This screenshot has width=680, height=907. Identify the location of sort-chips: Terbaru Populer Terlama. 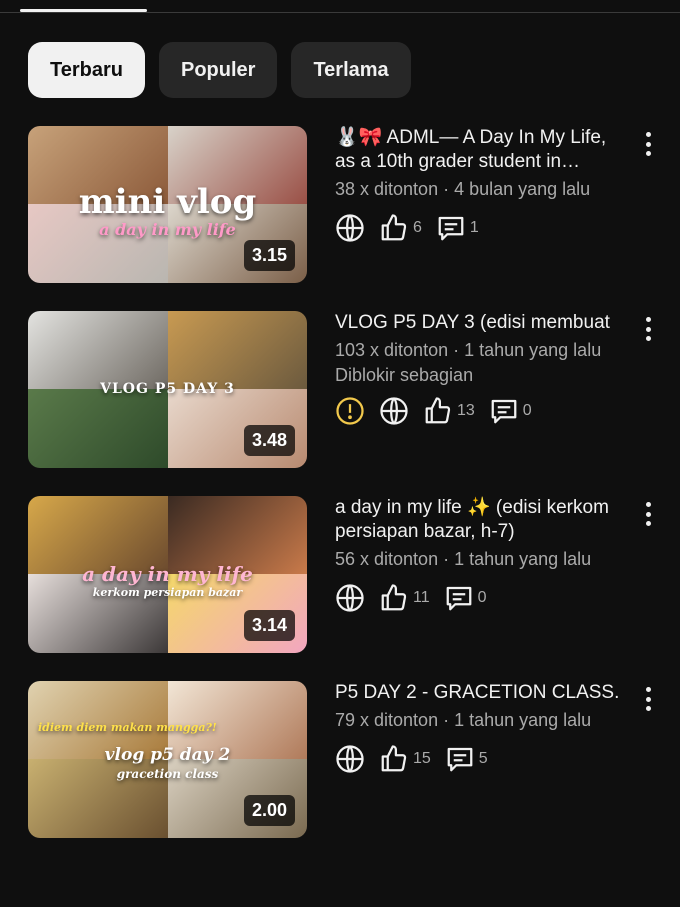
(219, 70).